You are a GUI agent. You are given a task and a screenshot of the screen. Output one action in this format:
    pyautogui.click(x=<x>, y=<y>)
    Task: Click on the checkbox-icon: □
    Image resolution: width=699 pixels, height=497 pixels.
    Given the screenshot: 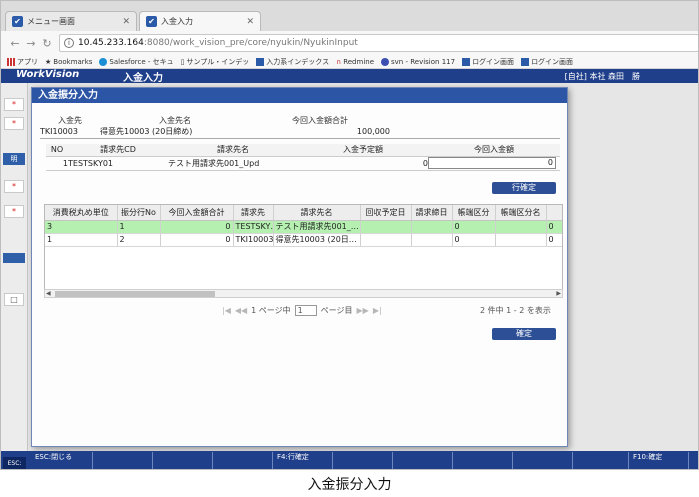 What is the action you would take?
    pyautogui.click(x=14, y=299)
    